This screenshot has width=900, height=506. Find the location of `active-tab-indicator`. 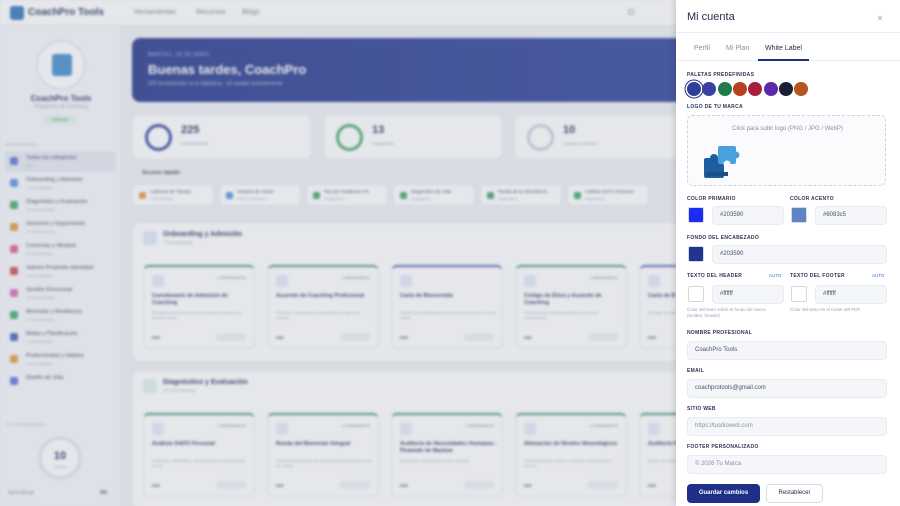

active-tab-indicator is located at coordinates (783, 60).